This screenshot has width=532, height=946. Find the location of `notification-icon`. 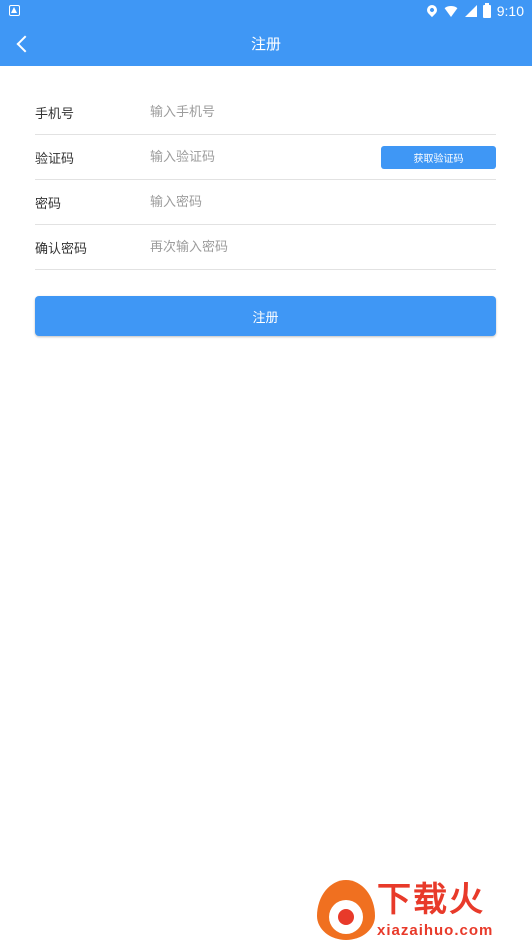

notification-icon is located at coordinates (14, 10).